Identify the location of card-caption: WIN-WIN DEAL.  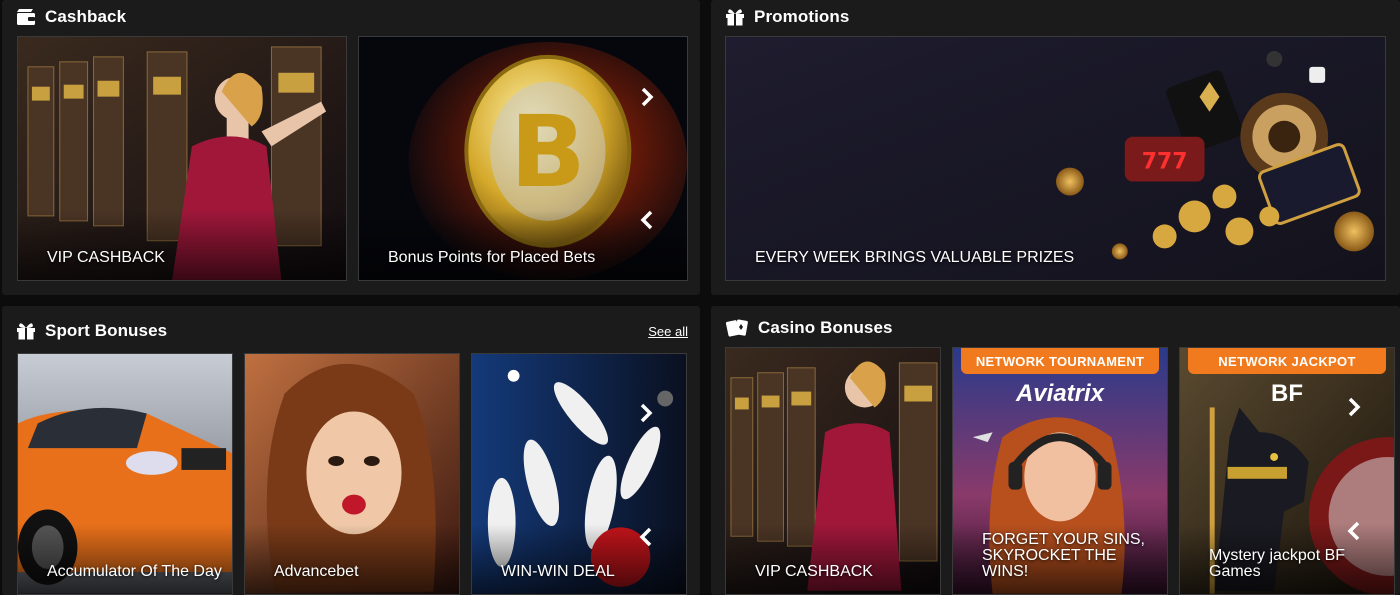
(558, 571).